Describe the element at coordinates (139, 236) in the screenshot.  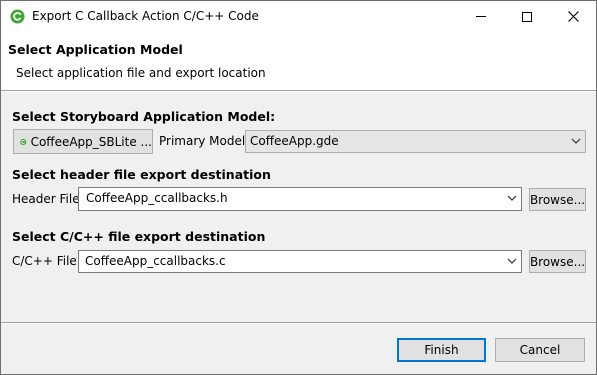
I see `c-section-title: Select C/C++ file export destination` at that location.